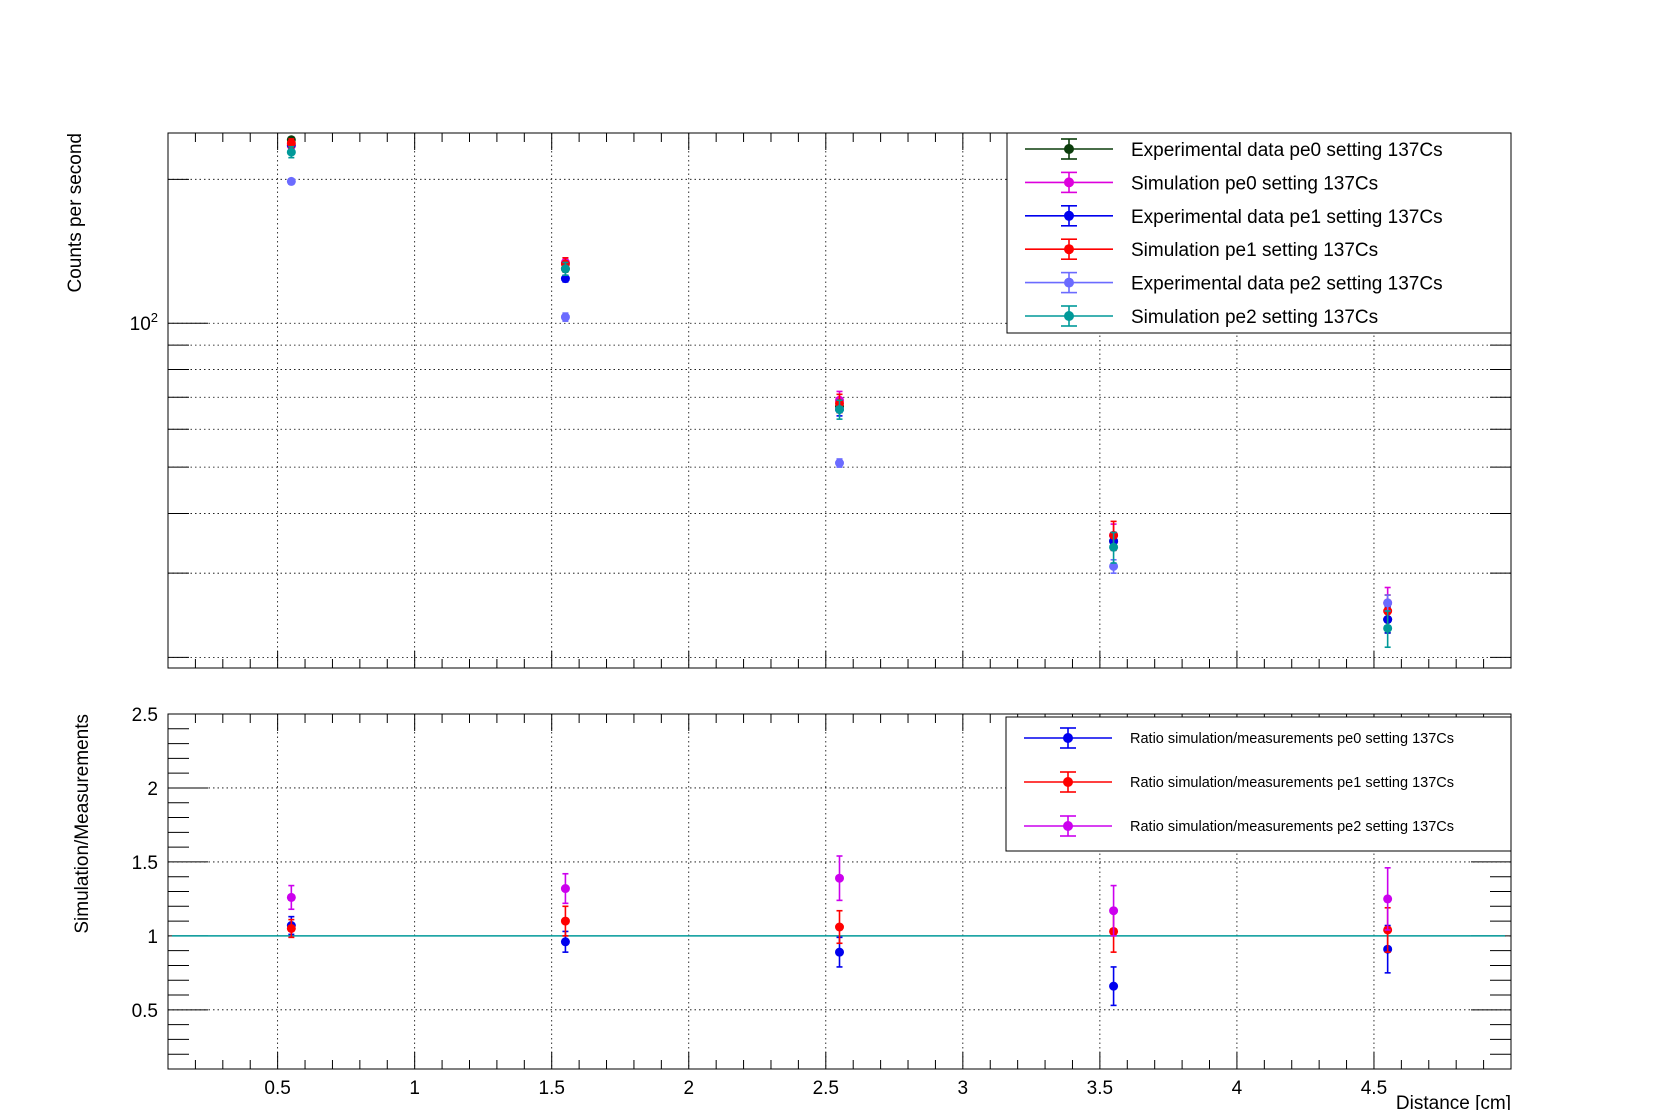  Describe the element at coordinates (1287, 150) in the screenshot. I see `top-legend-label: Experimental data pe0 setting 137Cs` at that location.